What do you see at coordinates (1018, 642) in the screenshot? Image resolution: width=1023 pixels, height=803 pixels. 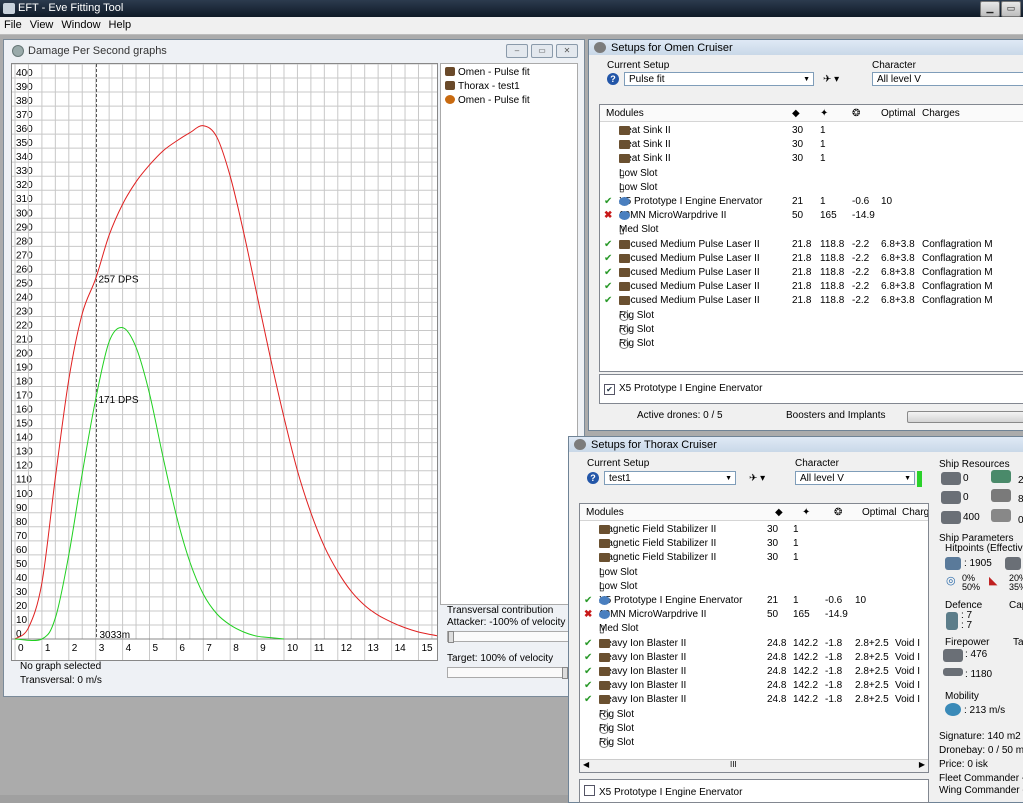 I see `targeting-title: Tar` at bounding box center [1018, 642].